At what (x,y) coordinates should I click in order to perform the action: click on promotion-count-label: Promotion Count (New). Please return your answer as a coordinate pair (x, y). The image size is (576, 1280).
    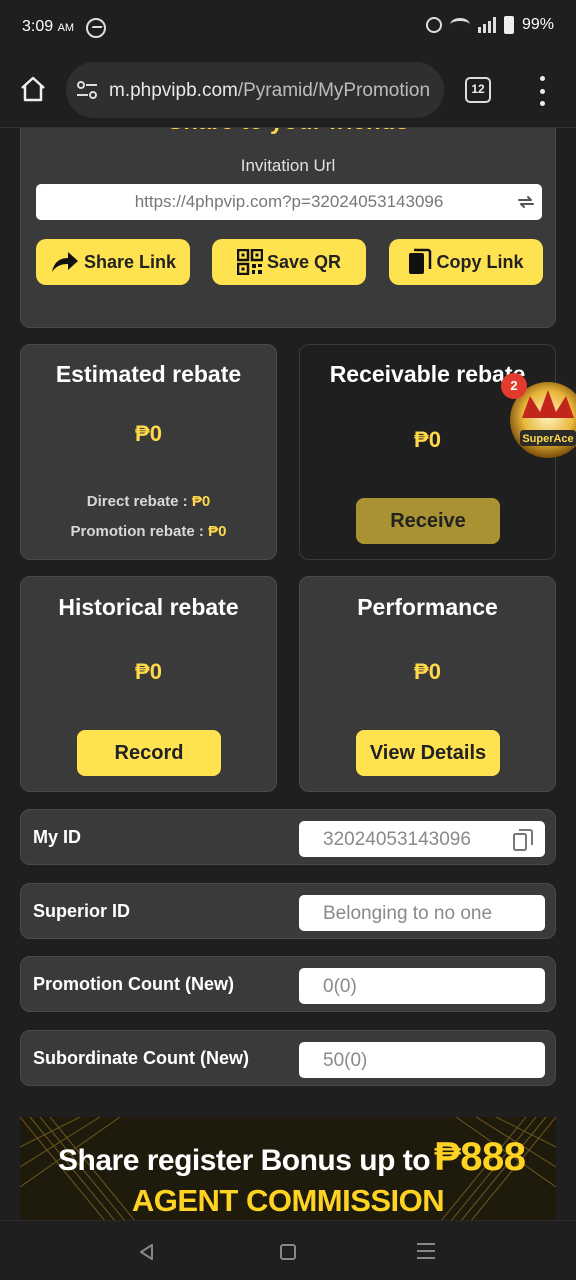
    Looking at the image, I should click on (133, 984).